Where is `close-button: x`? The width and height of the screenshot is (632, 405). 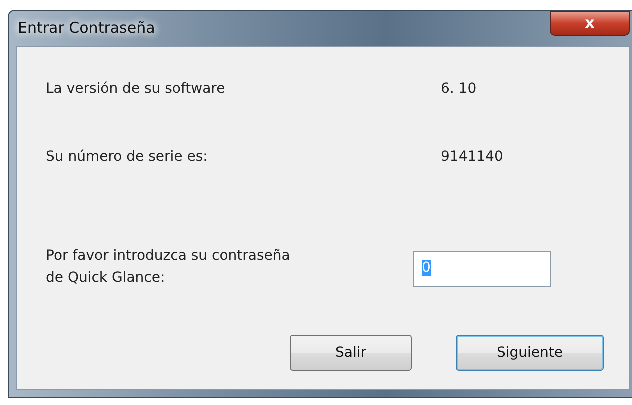 close-button: x is located at coordinates (590, 23).